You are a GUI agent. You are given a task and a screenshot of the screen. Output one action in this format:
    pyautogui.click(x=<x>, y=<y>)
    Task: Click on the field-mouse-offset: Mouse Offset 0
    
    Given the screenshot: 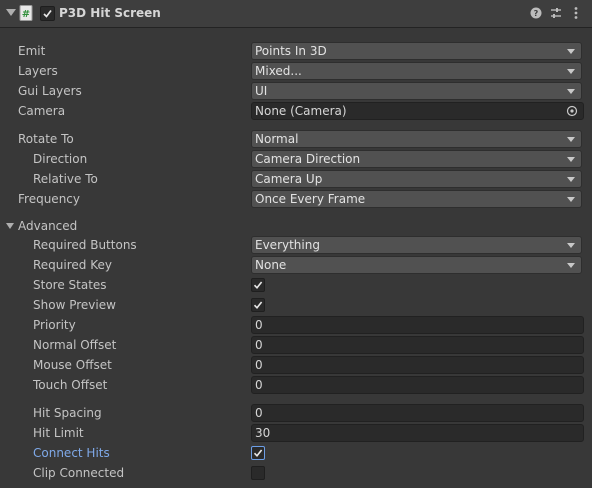 What is the action you would take?
    pyautogui.click(x=296, y=365)
    